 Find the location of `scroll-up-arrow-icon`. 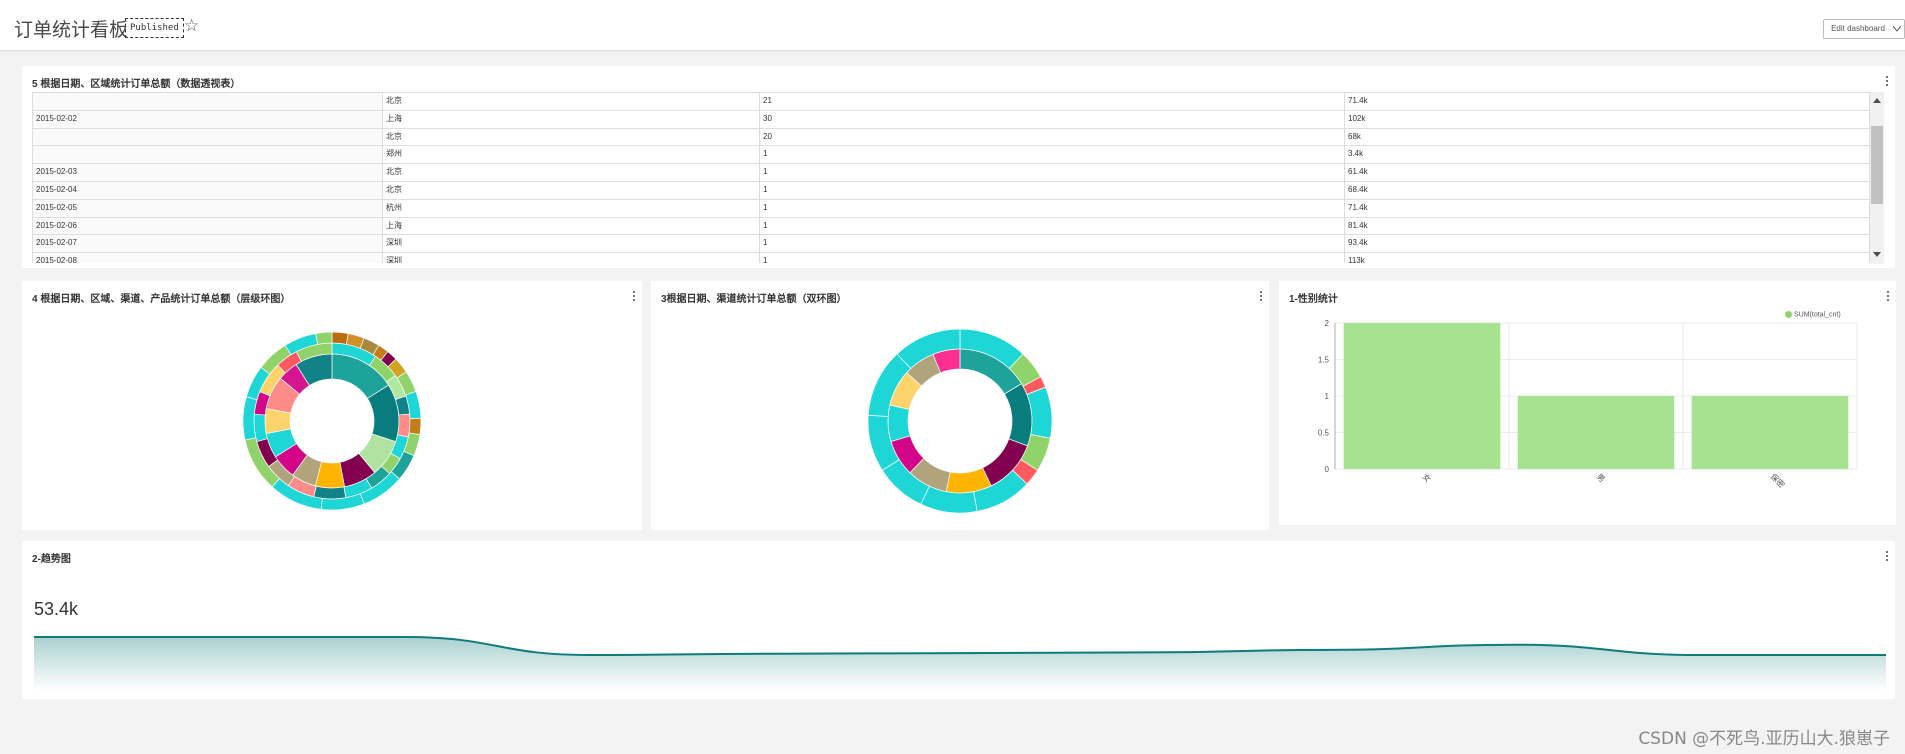

scroll-up-arrow-icon is located at coordinates (1877, 100).